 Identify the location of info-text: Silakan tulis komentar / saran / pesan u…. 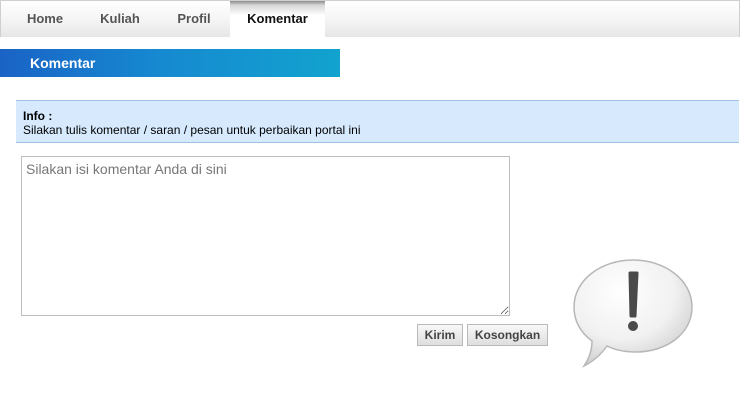
(192, 130).